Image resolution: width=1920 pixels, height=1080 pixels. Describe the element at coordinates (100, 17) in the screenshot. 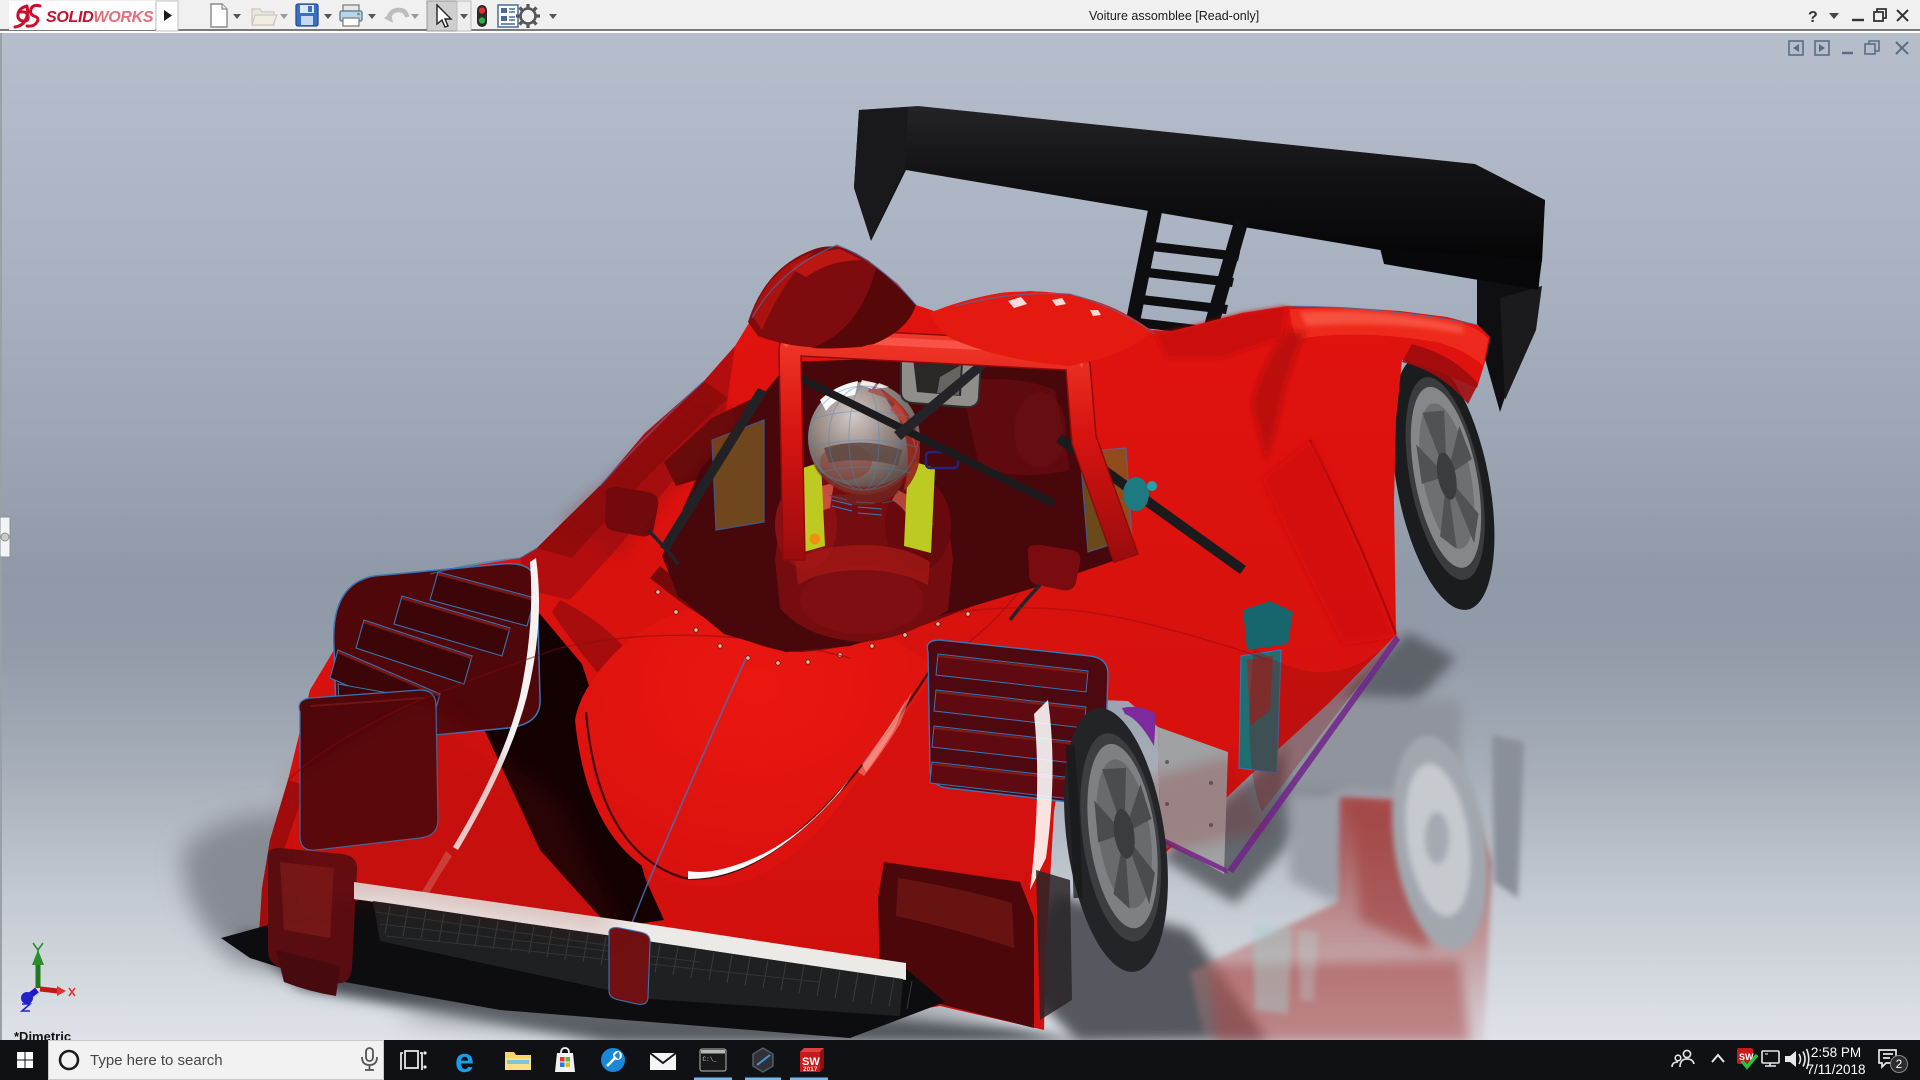

I see `svg-text: SOLIDWORKS` at that location.